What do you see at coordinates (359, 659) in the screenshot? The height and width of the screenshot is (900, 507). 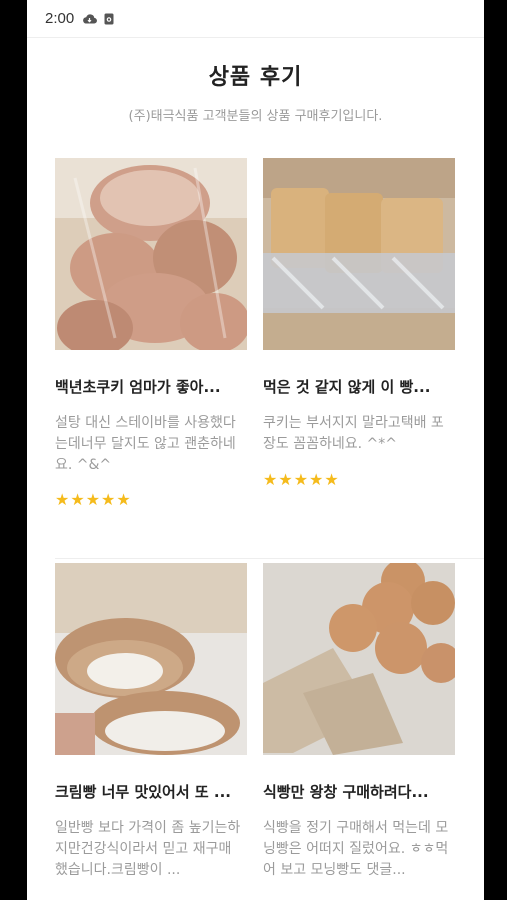 I see `review-photo-bread-rolls` at bounding box center [359, 659].